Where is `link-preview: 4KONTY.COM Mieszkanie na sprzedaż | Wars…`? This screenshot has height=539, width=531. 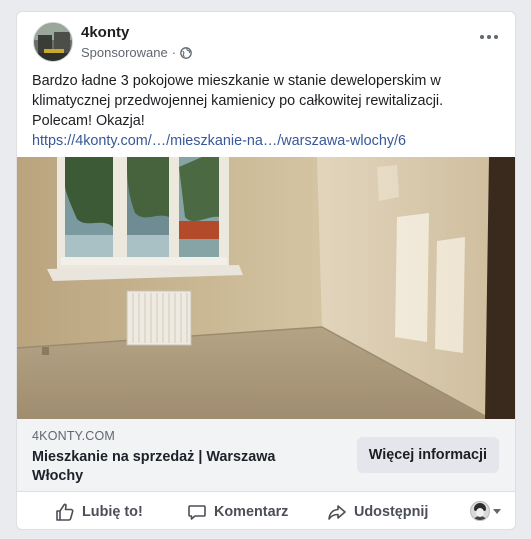 link-preview: 4KONTY.COM Mieszkanie na sprzedaż | Wars… is located at coordinates (266, 455).